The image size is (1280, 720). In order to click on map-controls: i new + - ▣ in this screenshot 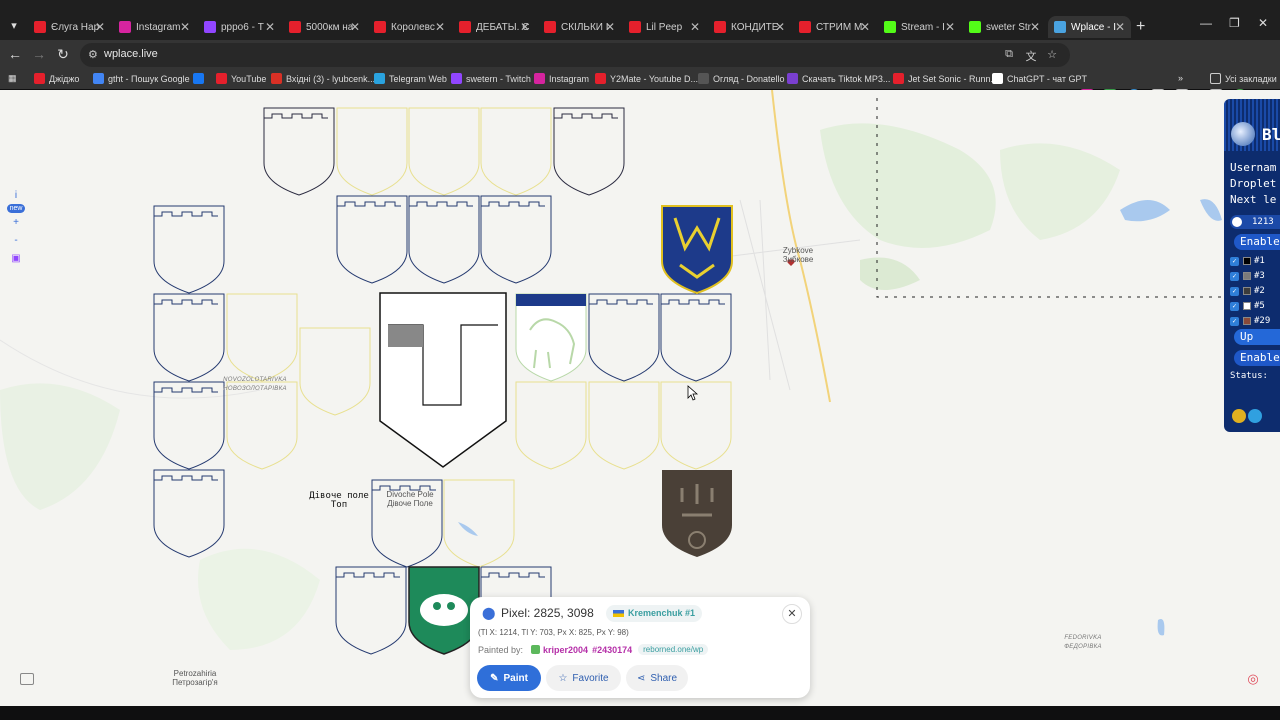, I will do `click(16, 229)`.